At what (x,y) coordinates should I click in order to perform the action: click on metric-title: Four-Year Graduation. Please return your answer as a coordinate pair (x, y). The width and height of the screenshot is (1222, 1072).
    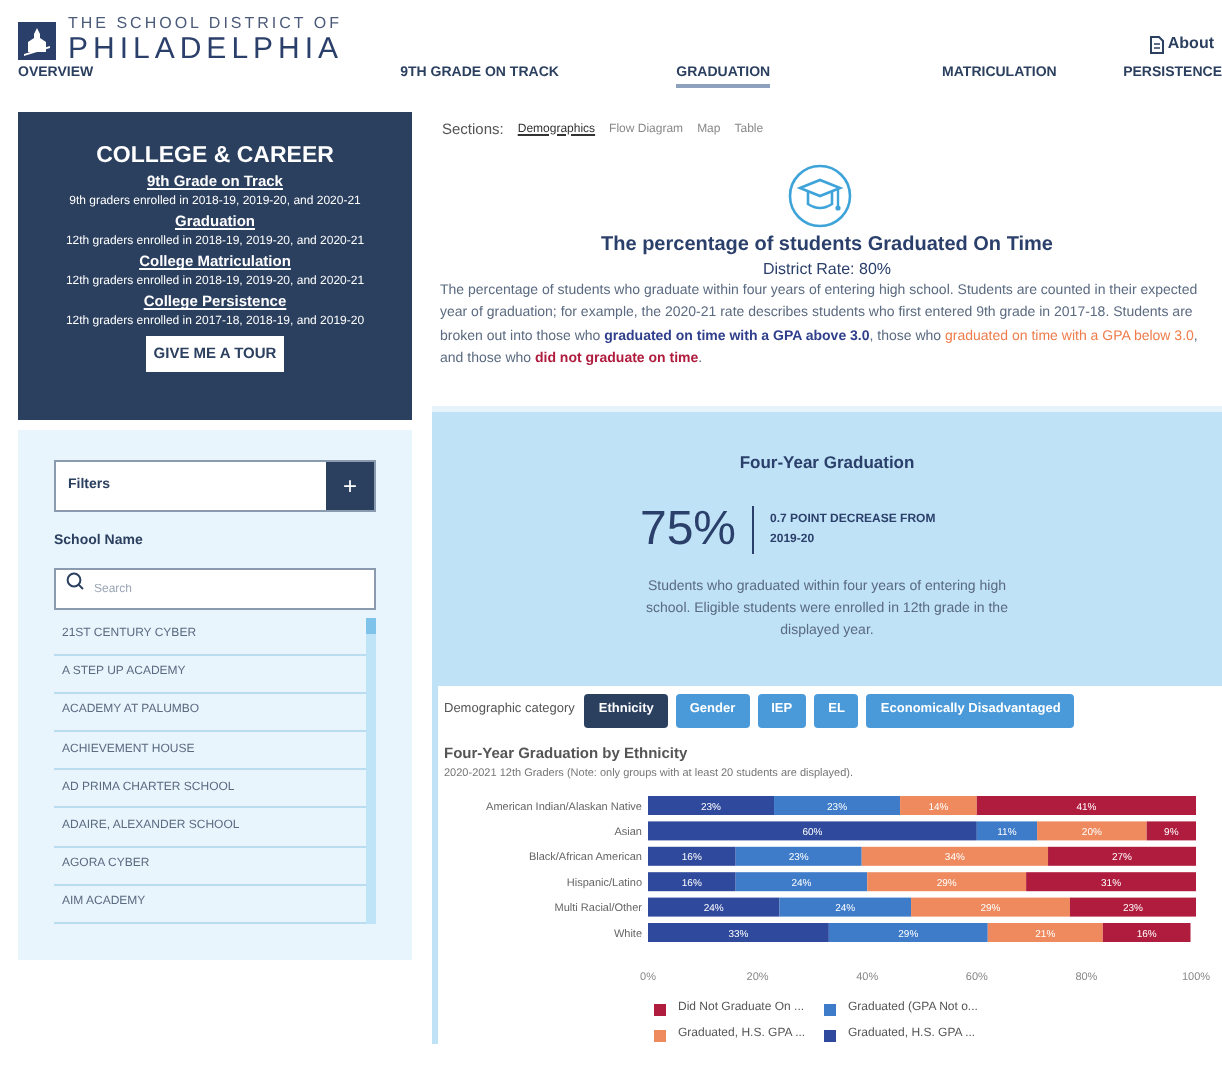
    Looking at the image, I should click on (827, 462).